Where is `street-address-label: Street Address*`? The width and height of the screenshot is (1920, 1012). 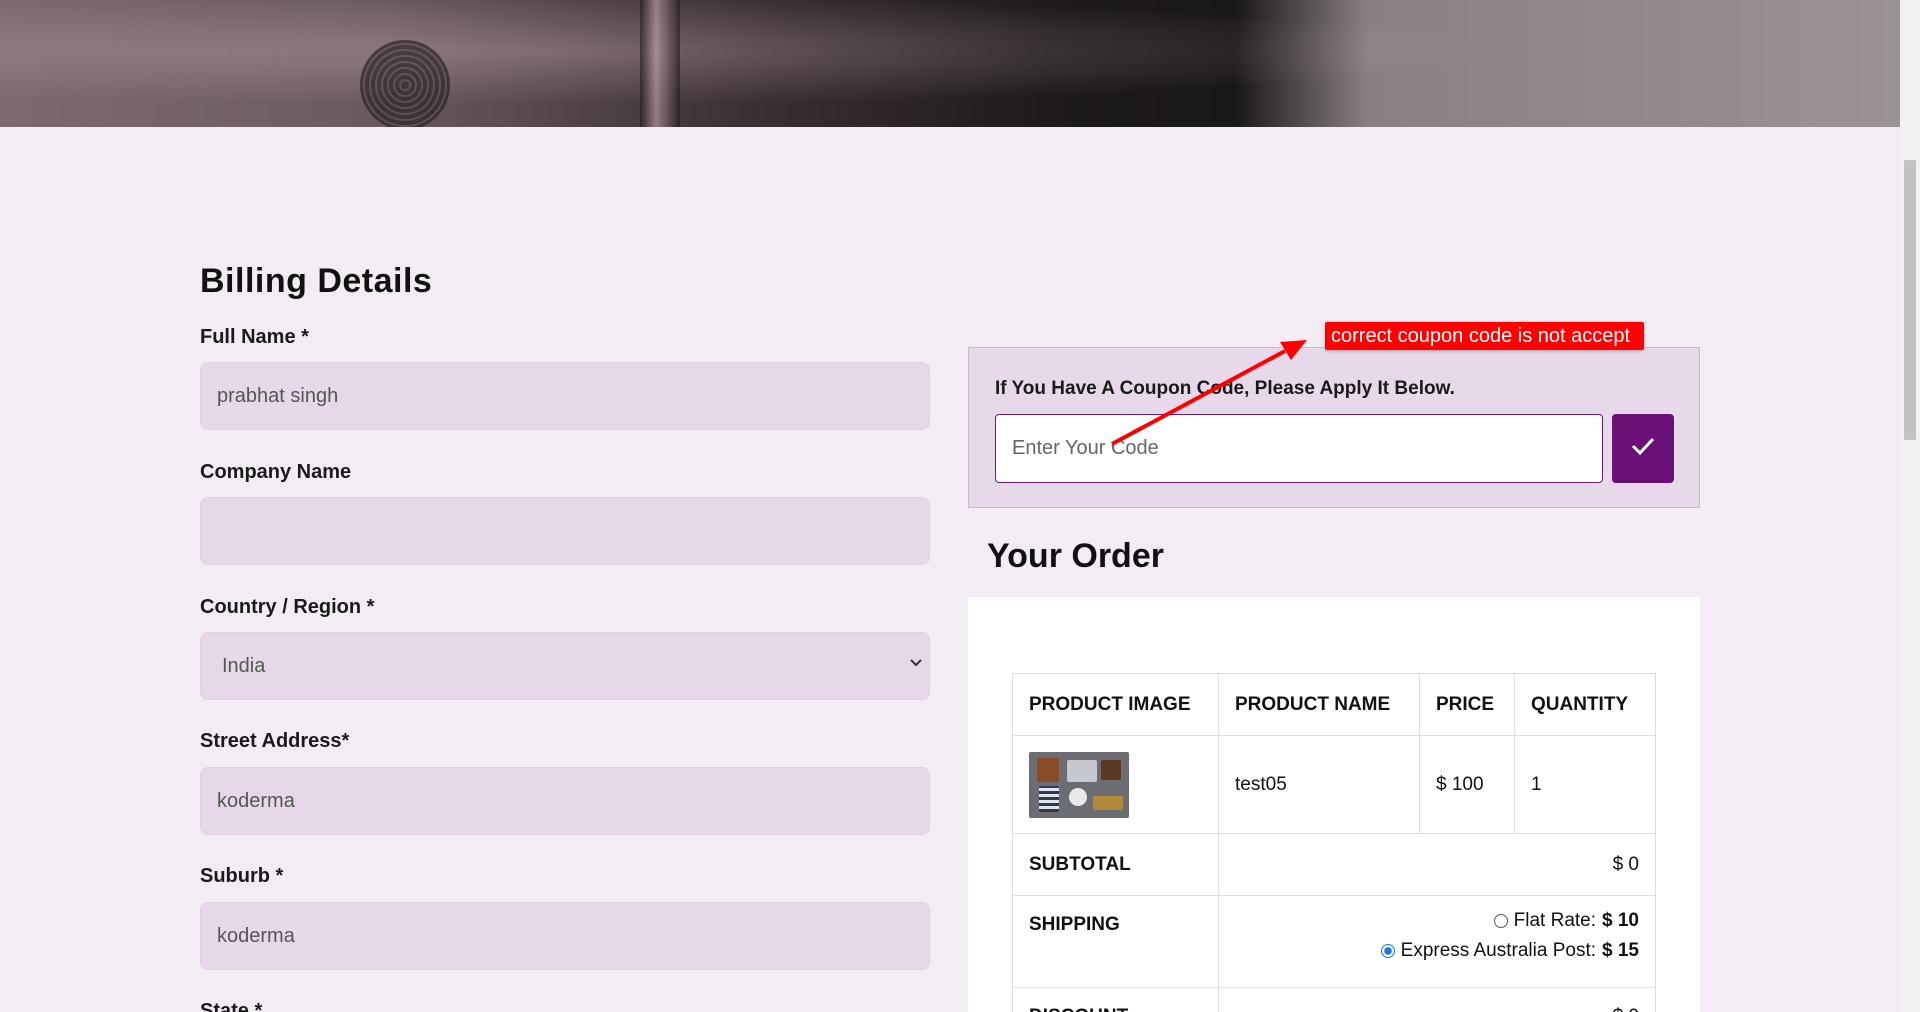 street-address-label: Street Address* is located at coordinates (275, 741).